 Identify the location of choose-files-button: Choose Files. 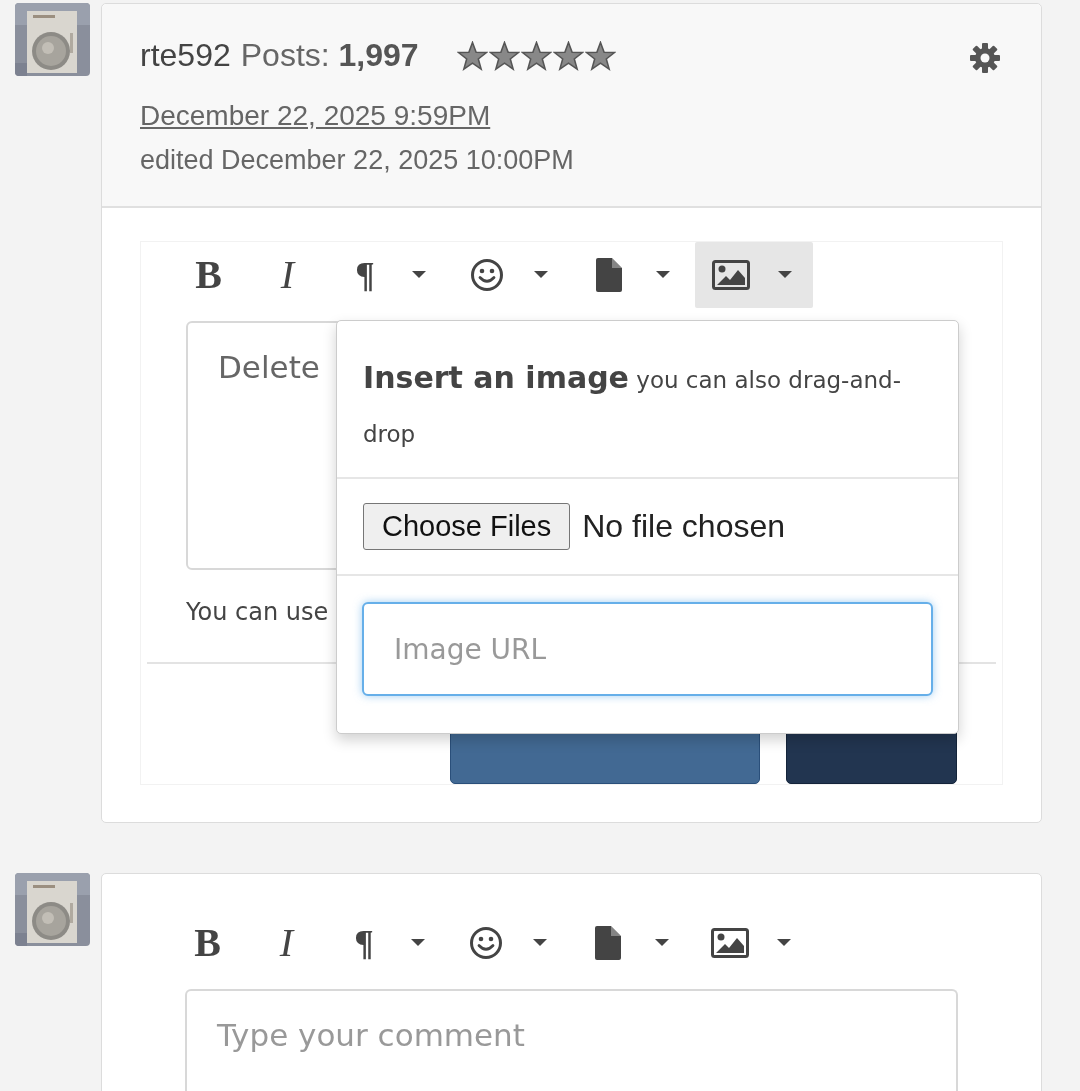
(467, 526).